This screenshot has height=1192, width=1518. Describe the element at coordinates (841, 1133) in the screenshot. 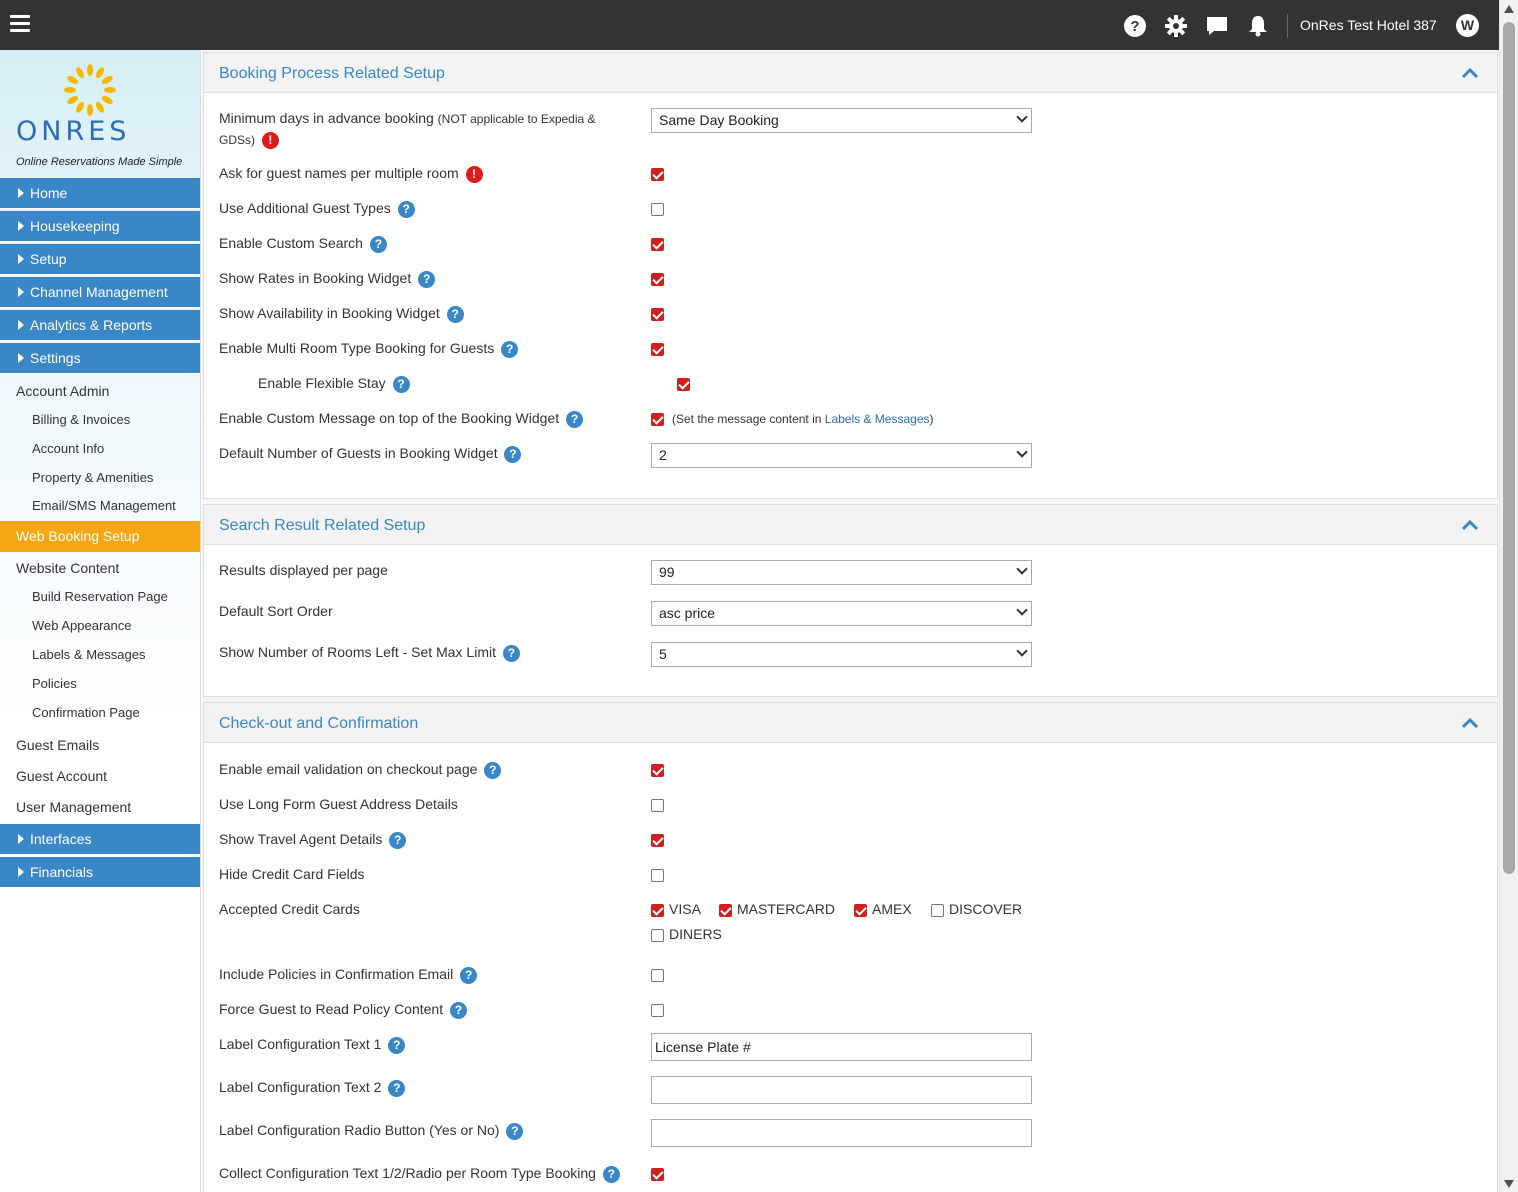

I see `label-radio-input` at that location.